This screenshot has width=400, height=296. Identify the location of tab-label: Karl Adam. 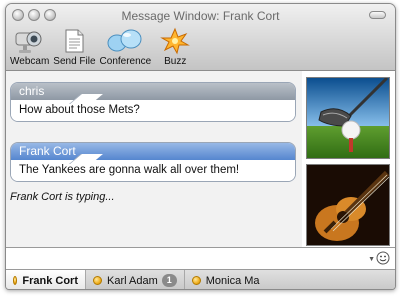
(132, 280).